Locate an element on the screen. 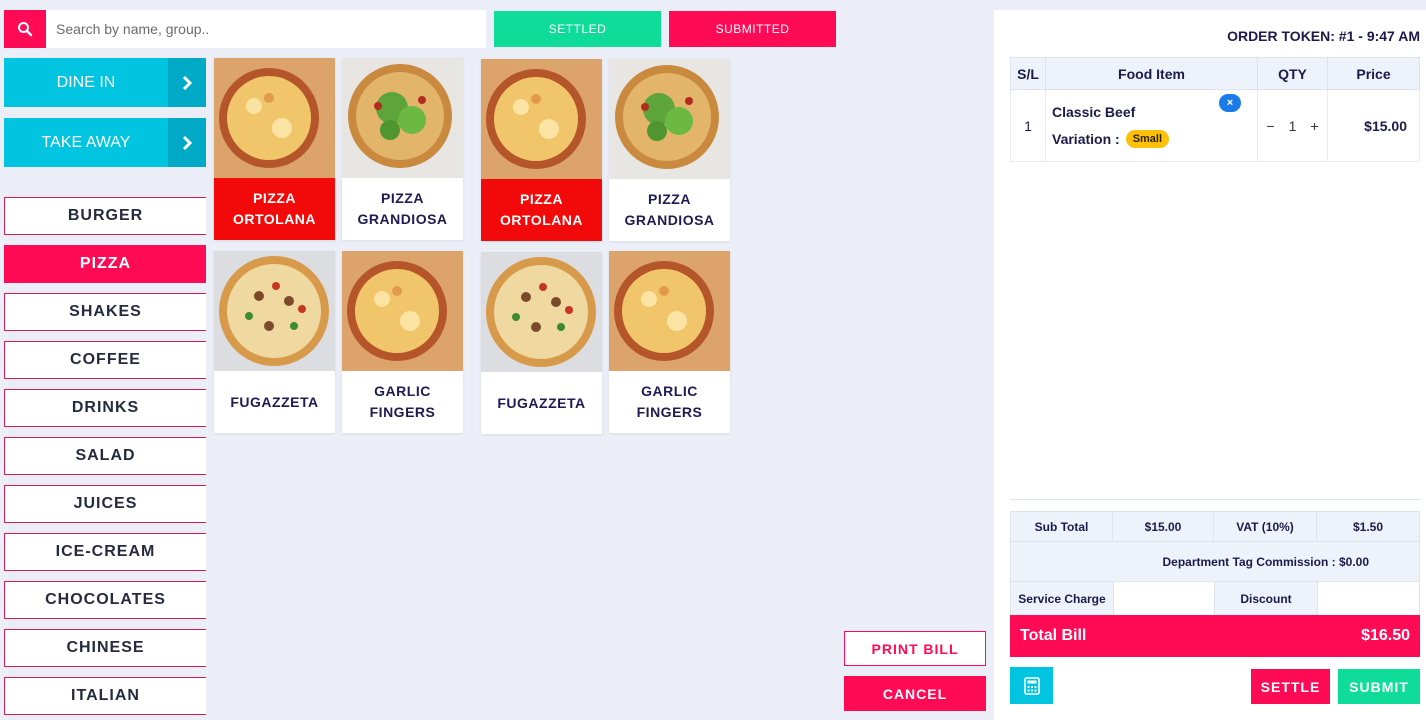 This screenshot has width=1426, height=720. col-price: Price is located at coordinates (1373, 73).